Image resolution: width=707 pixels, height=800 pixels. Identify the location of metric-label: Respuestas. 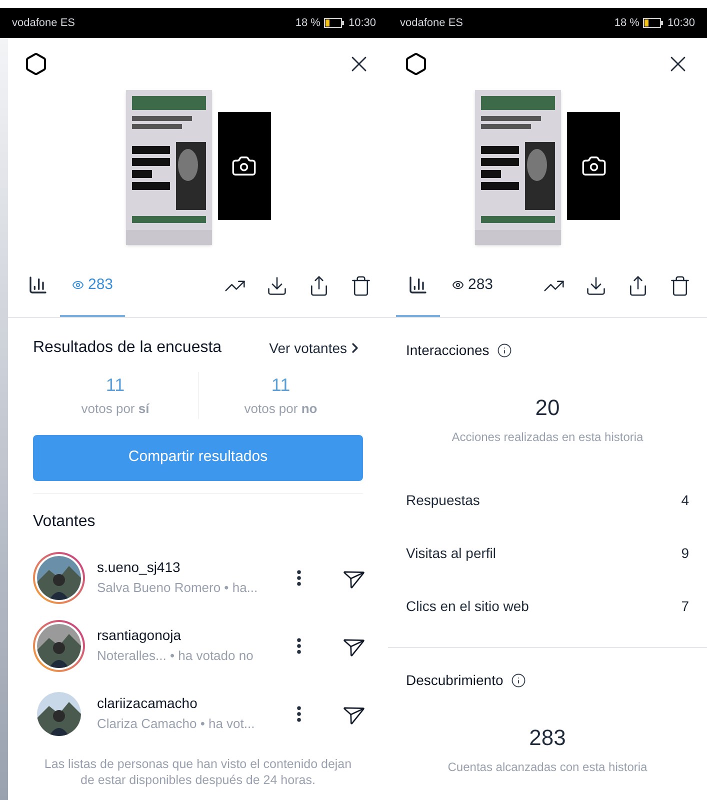
(443, 500).